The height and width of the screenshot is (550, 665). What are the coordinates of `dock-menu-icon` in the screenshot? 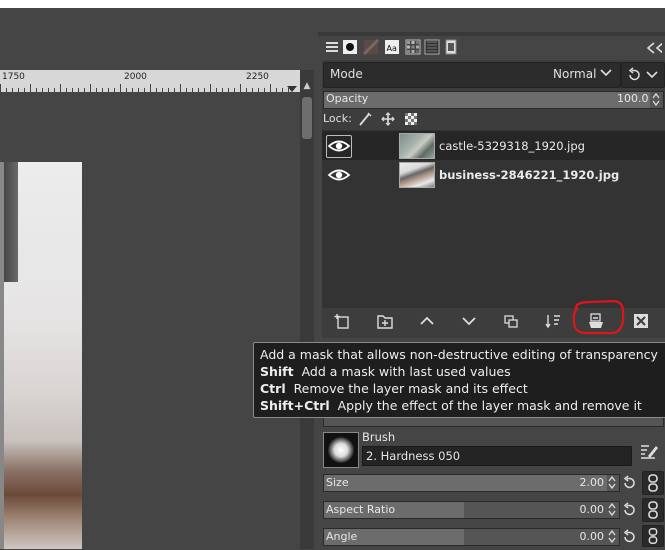 It's located at (332, 47).